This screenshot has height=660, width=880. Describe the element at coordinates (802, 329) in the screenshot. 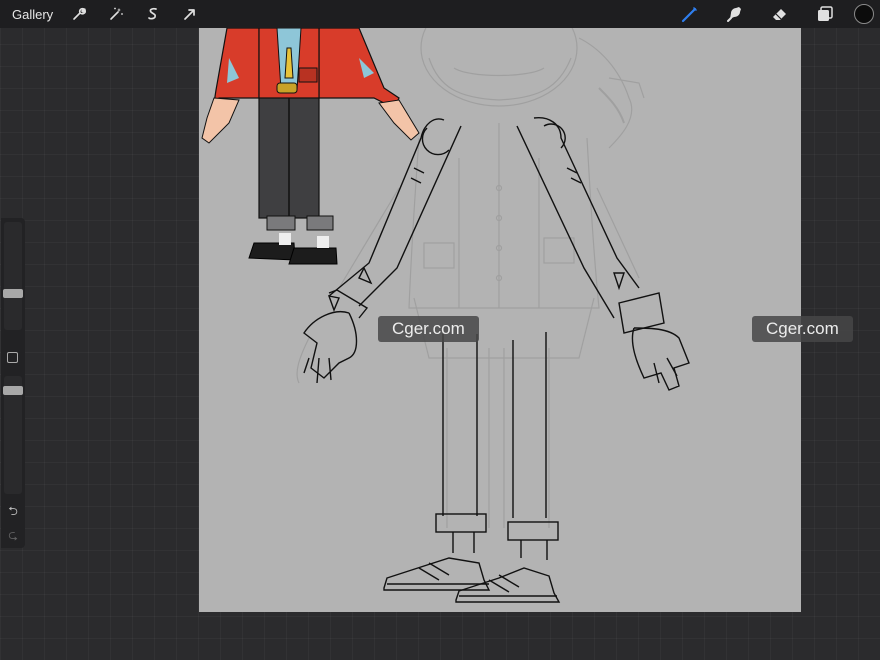

I see `watermark-right: Cger.com` at that location.